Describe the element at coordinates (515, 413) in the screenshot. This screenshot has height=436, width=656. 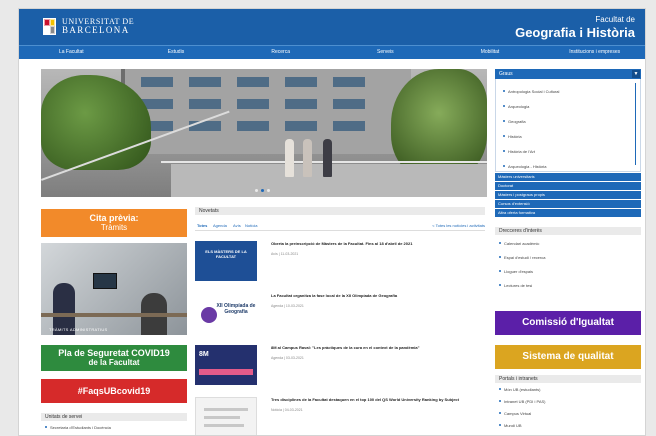
I see `intranet-item: Campus Virtual` at that location.